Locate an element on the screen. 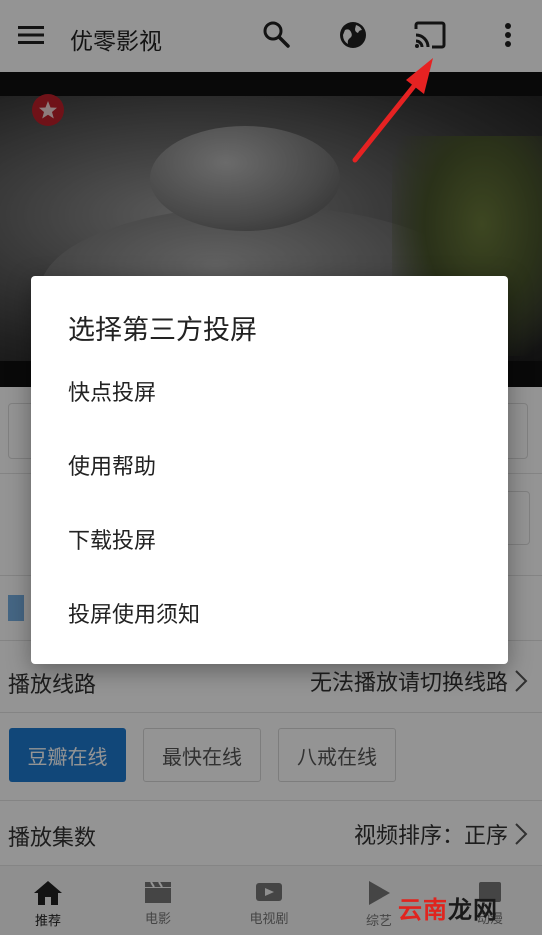 The image size is (542, 935). dialog-item-quick-cast: 快点投屏 is located at coordinates (268, 394).